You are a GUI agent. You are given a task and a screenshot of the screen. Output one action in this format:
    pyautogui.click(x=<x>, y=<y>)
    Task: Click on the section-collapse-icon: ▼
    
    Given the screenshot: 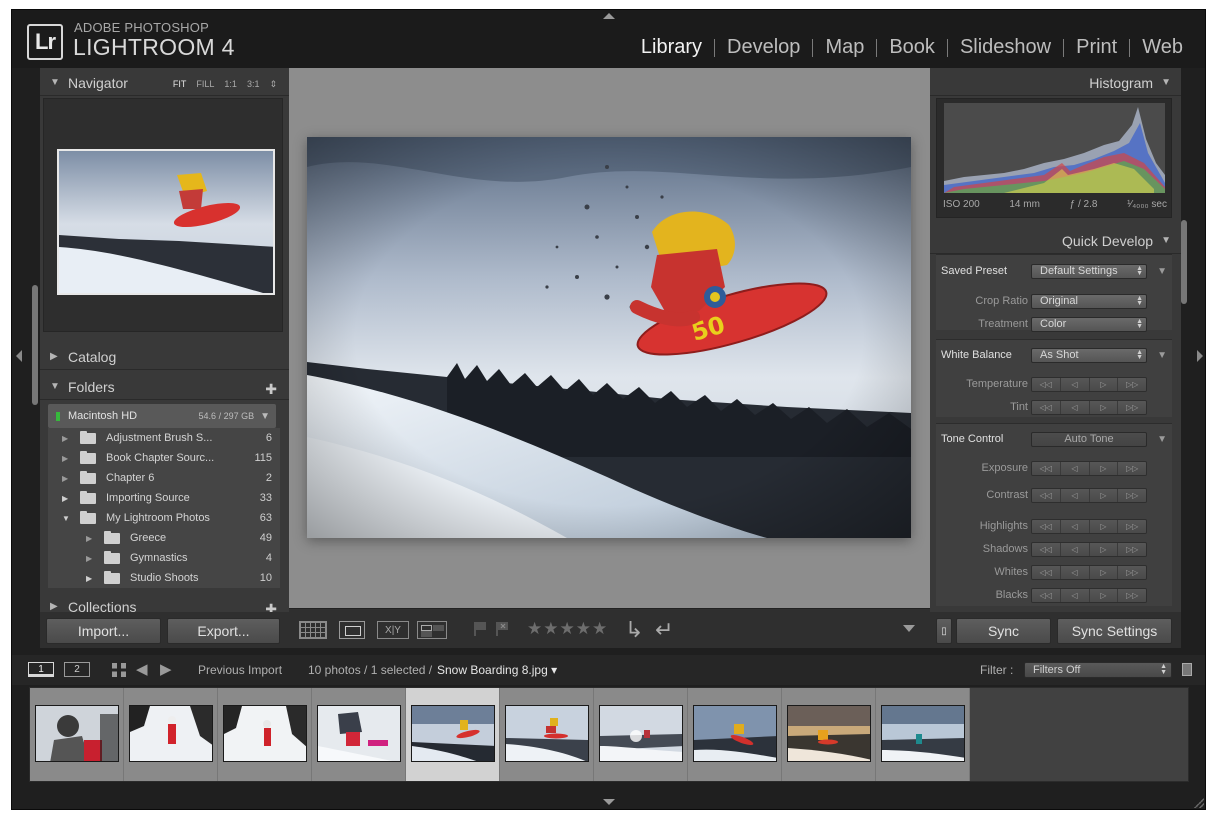 What is the action you would take?
    pyautogui.click(x=1162, y=271)
    